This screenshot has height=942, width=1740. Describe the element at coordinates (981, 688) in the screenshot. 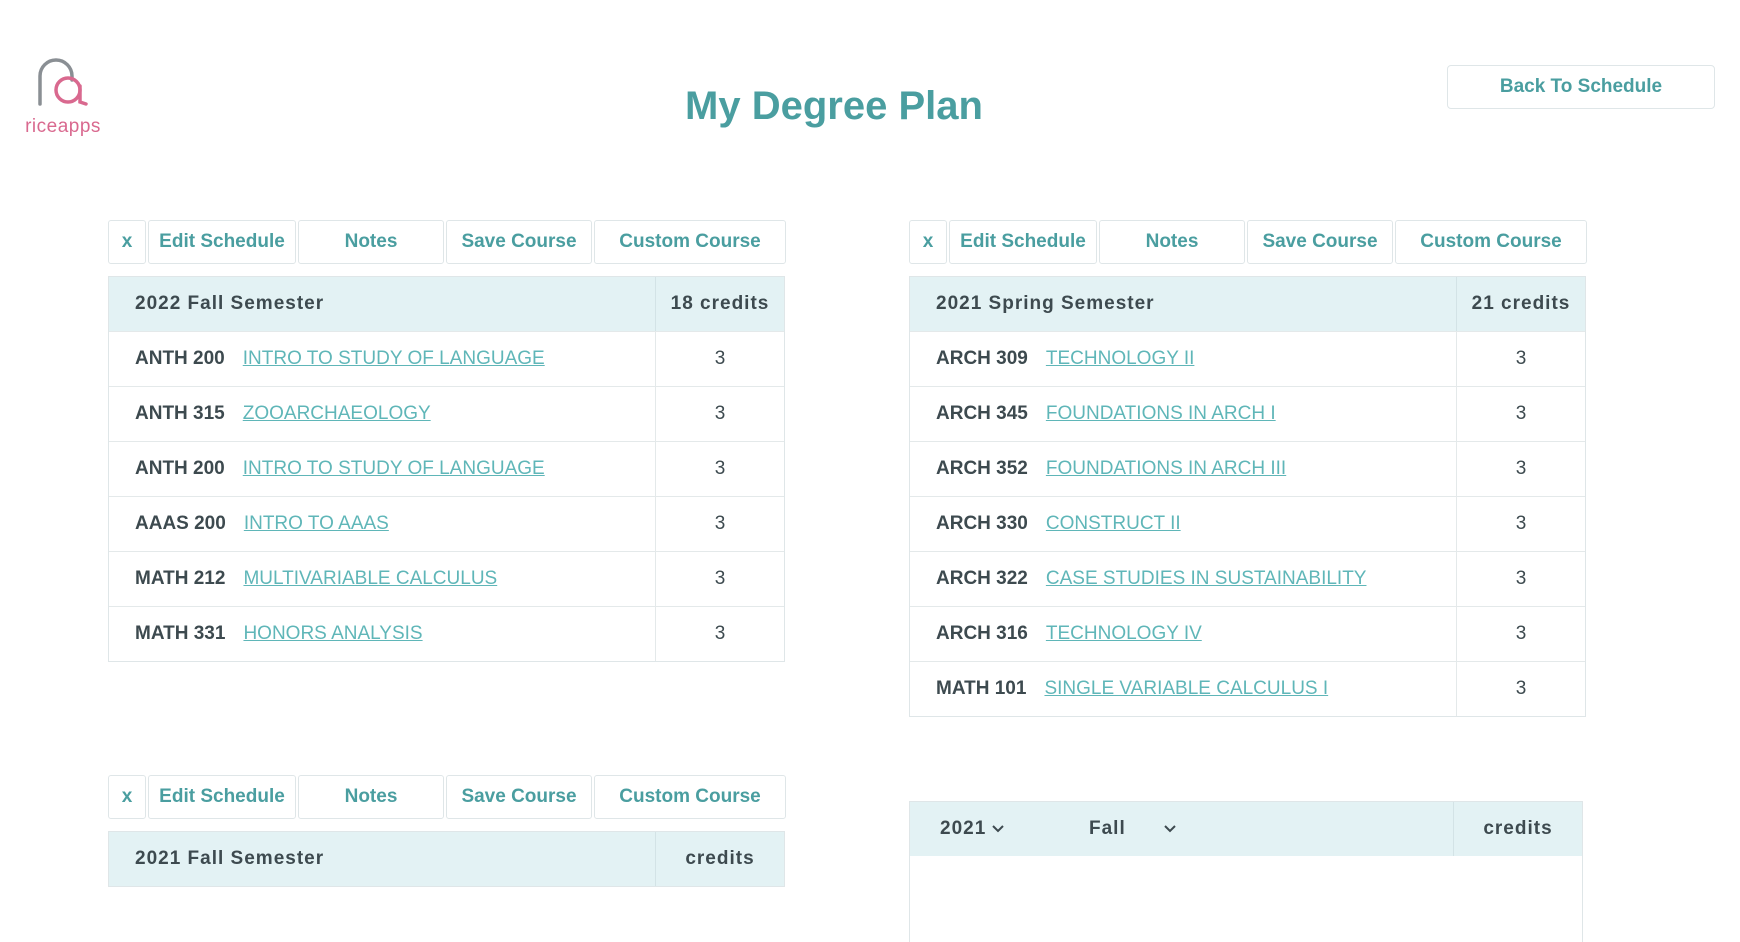

I see `course-code: MATH 101` at that location.